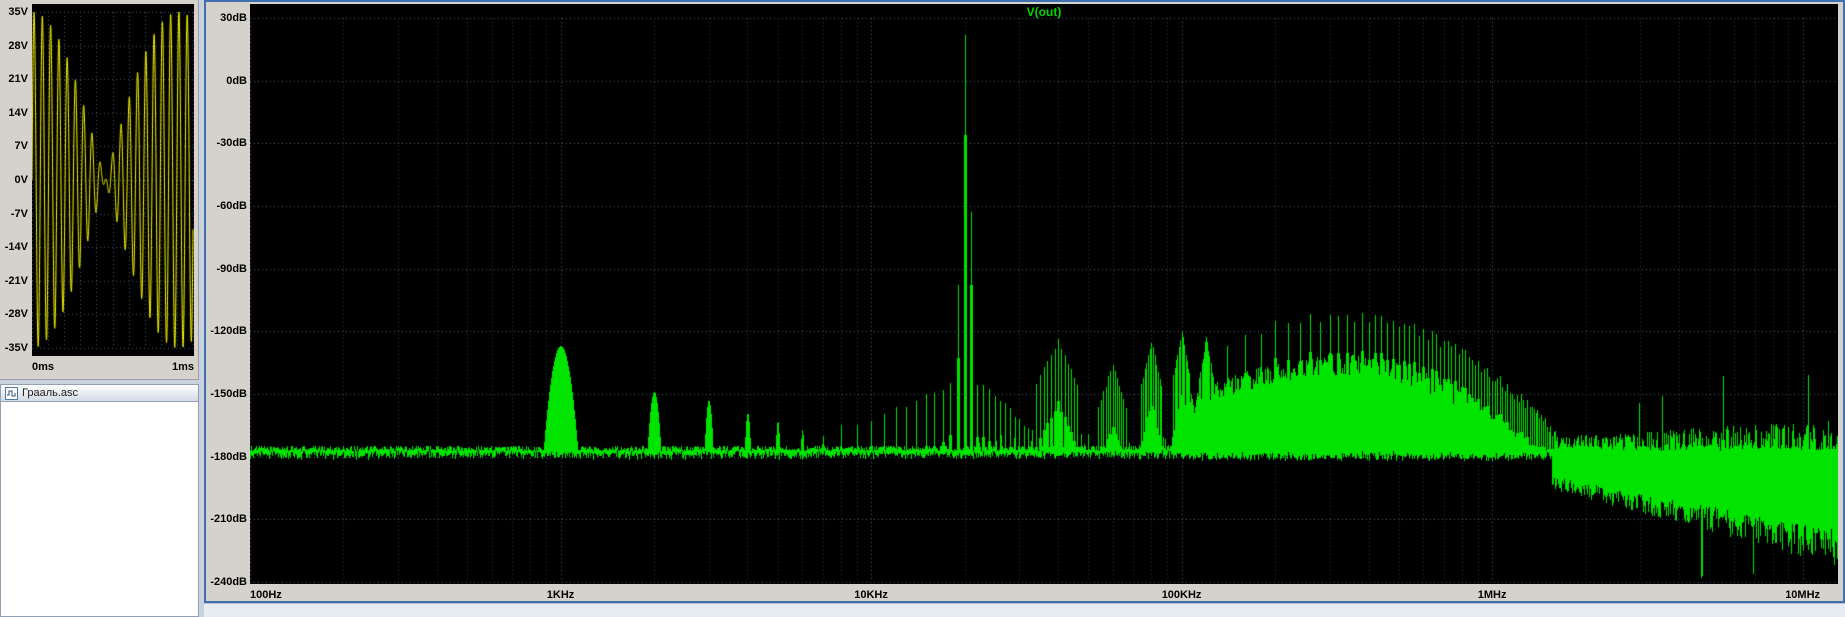 Image resolution: width=1845 pixels, height=617 pixels. I want to click on time-domain-waveform-canvas, so click(113, 180).